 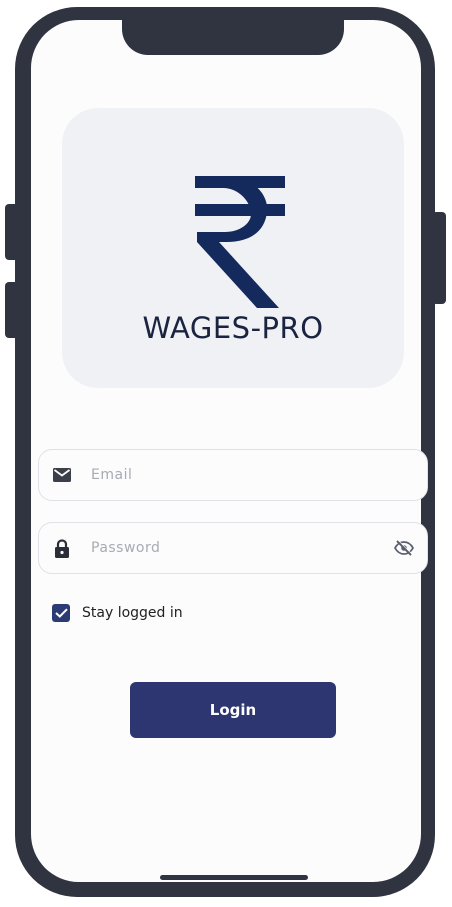 What do you see at coordinates (233, 31) in the screenshot?
I see `notch` at bounding box center [233, 31].